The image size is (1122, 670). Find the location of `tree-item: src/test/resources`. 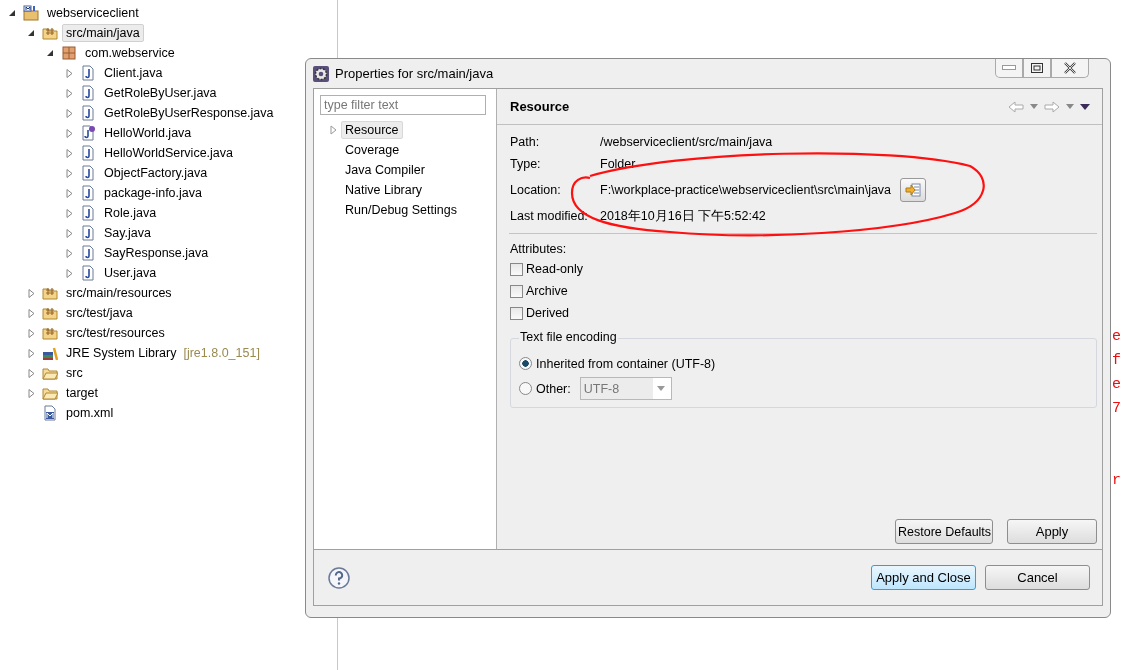

tree-item: src/test/resources is located at coordinates (115, 333).